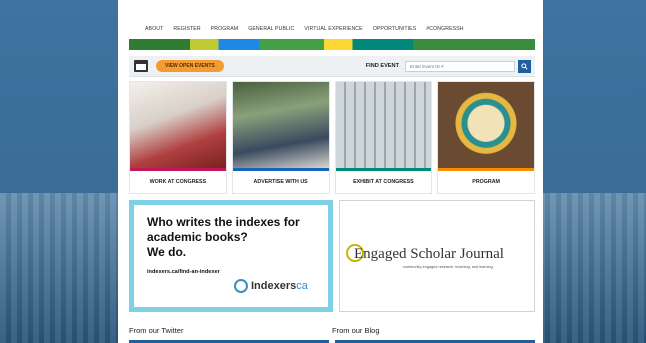 The height and width of the screenshot is (343, 646). I want to click on journal-title: Engaged Scholar Journal, so click(429, 254).